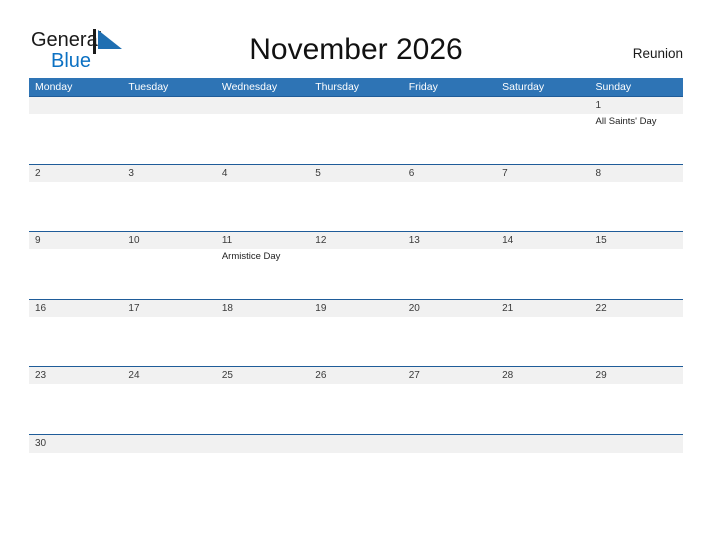 The width and height of the screenshot is (712, 550). Describe the element at coordinates (636, 240) in the screenshot. I see `day-number: 15` at that location.